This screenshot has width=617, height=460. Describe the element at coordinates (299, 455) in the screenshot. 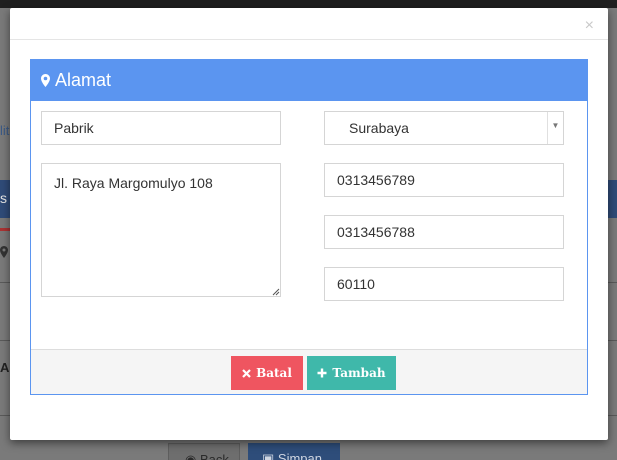

I see `save-button-label: Simpan` at that location.